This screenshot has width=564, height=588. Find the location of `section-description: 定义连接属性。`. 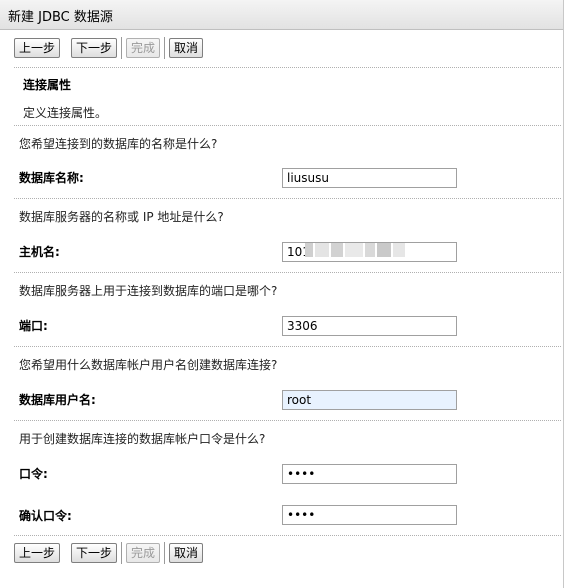

section-description: 定义连接属性。 is located at coordinates (65, 113).